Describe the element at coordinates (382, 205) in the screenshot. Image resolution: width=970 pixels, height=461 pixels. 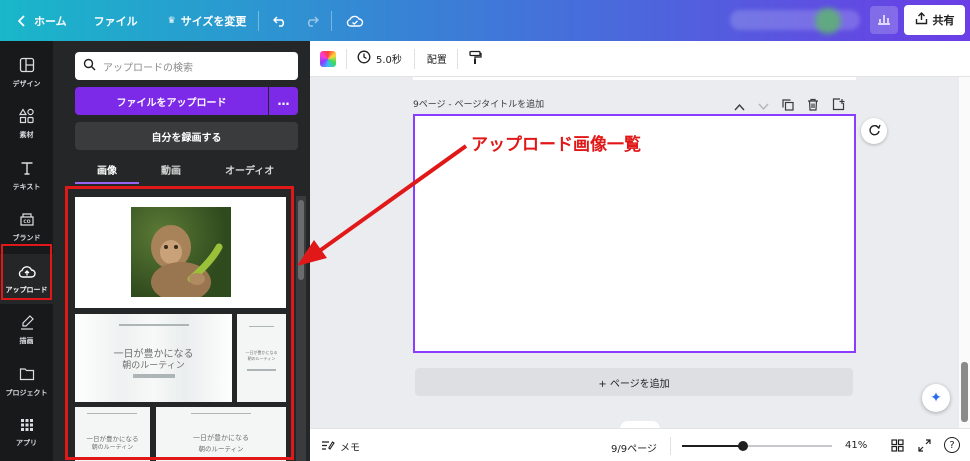
I see `annotation-arrow` at that location.